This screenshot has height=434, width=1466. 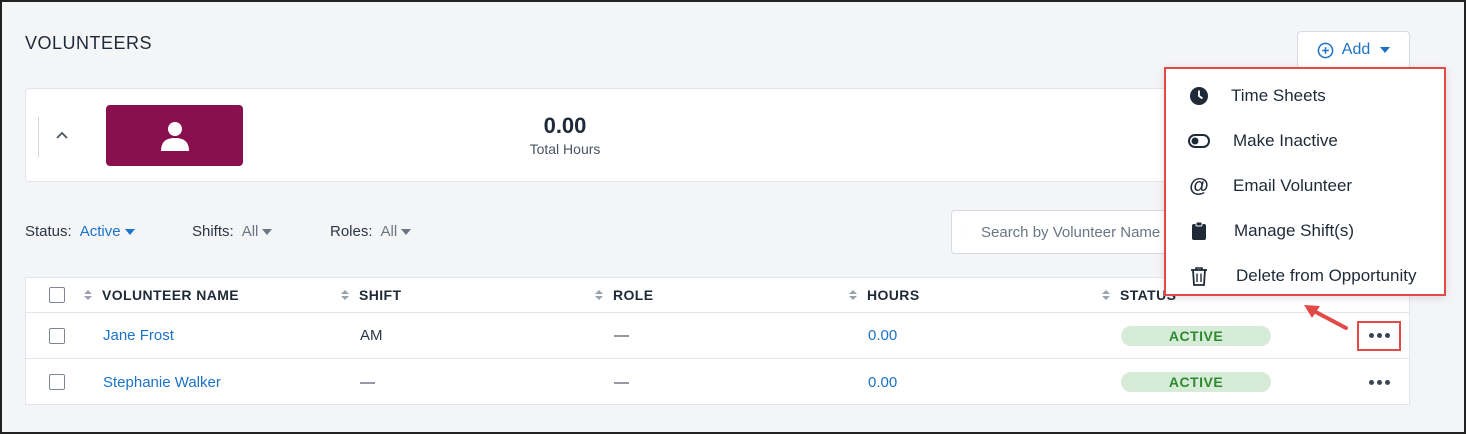 I want to click on menu-item-email-volunteer: @ Email Volunteer, so click(x=1305, y=186).